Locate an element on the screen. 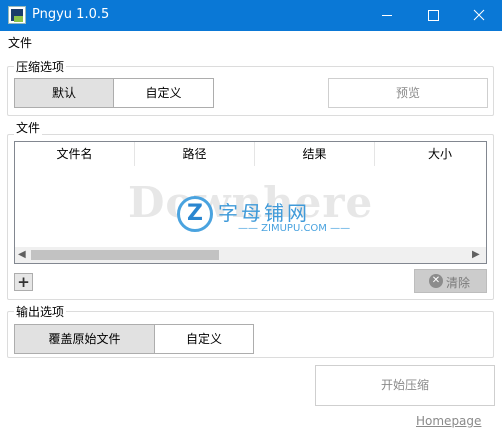  window-title: Pngyu 1.0.5 is located at coordinates (71, 14).